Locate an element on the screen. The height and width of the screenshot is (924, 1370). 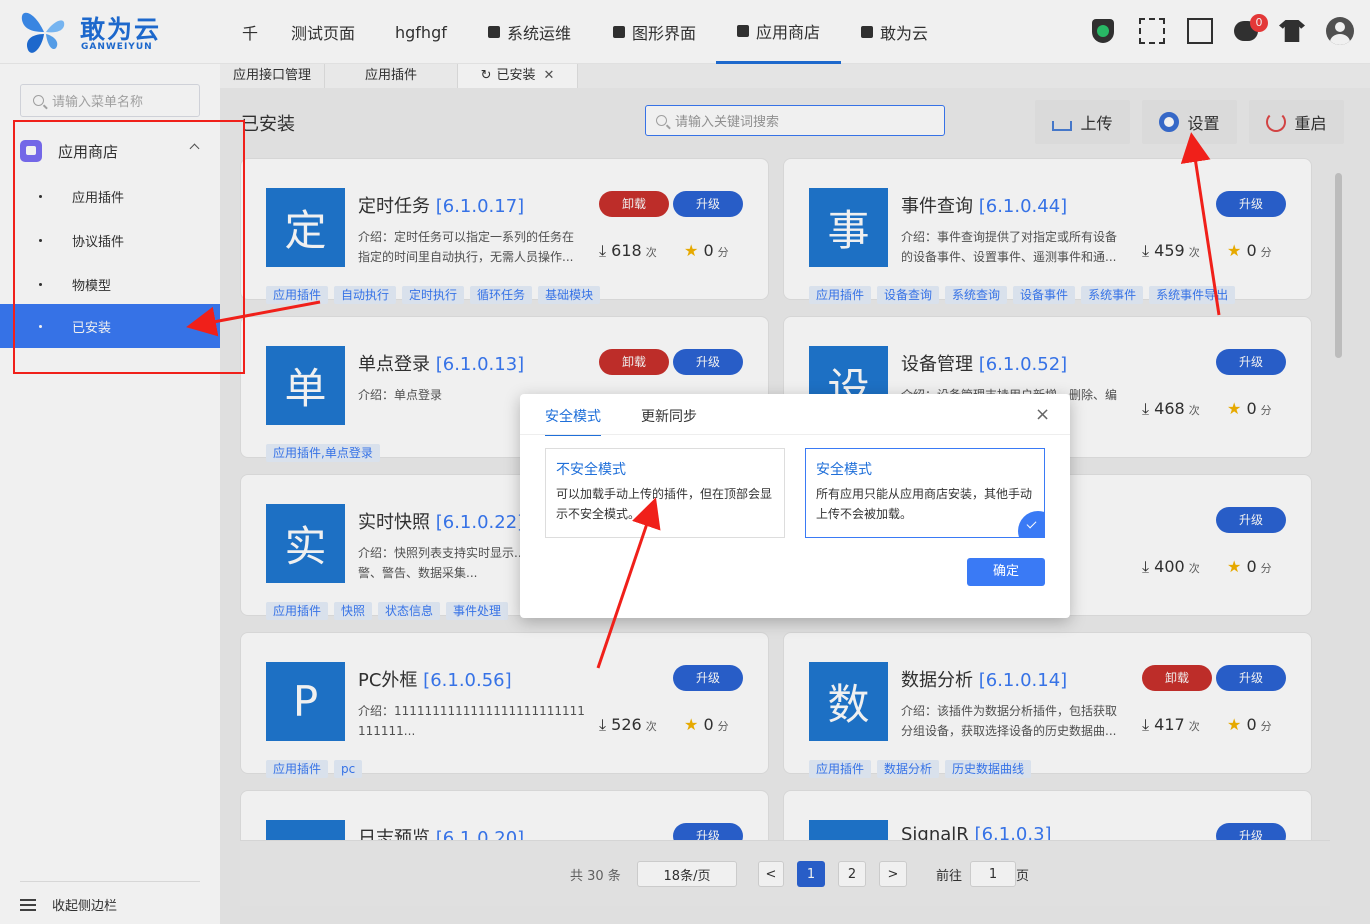
arrow-to-installed is located at coordinates (253, 318).